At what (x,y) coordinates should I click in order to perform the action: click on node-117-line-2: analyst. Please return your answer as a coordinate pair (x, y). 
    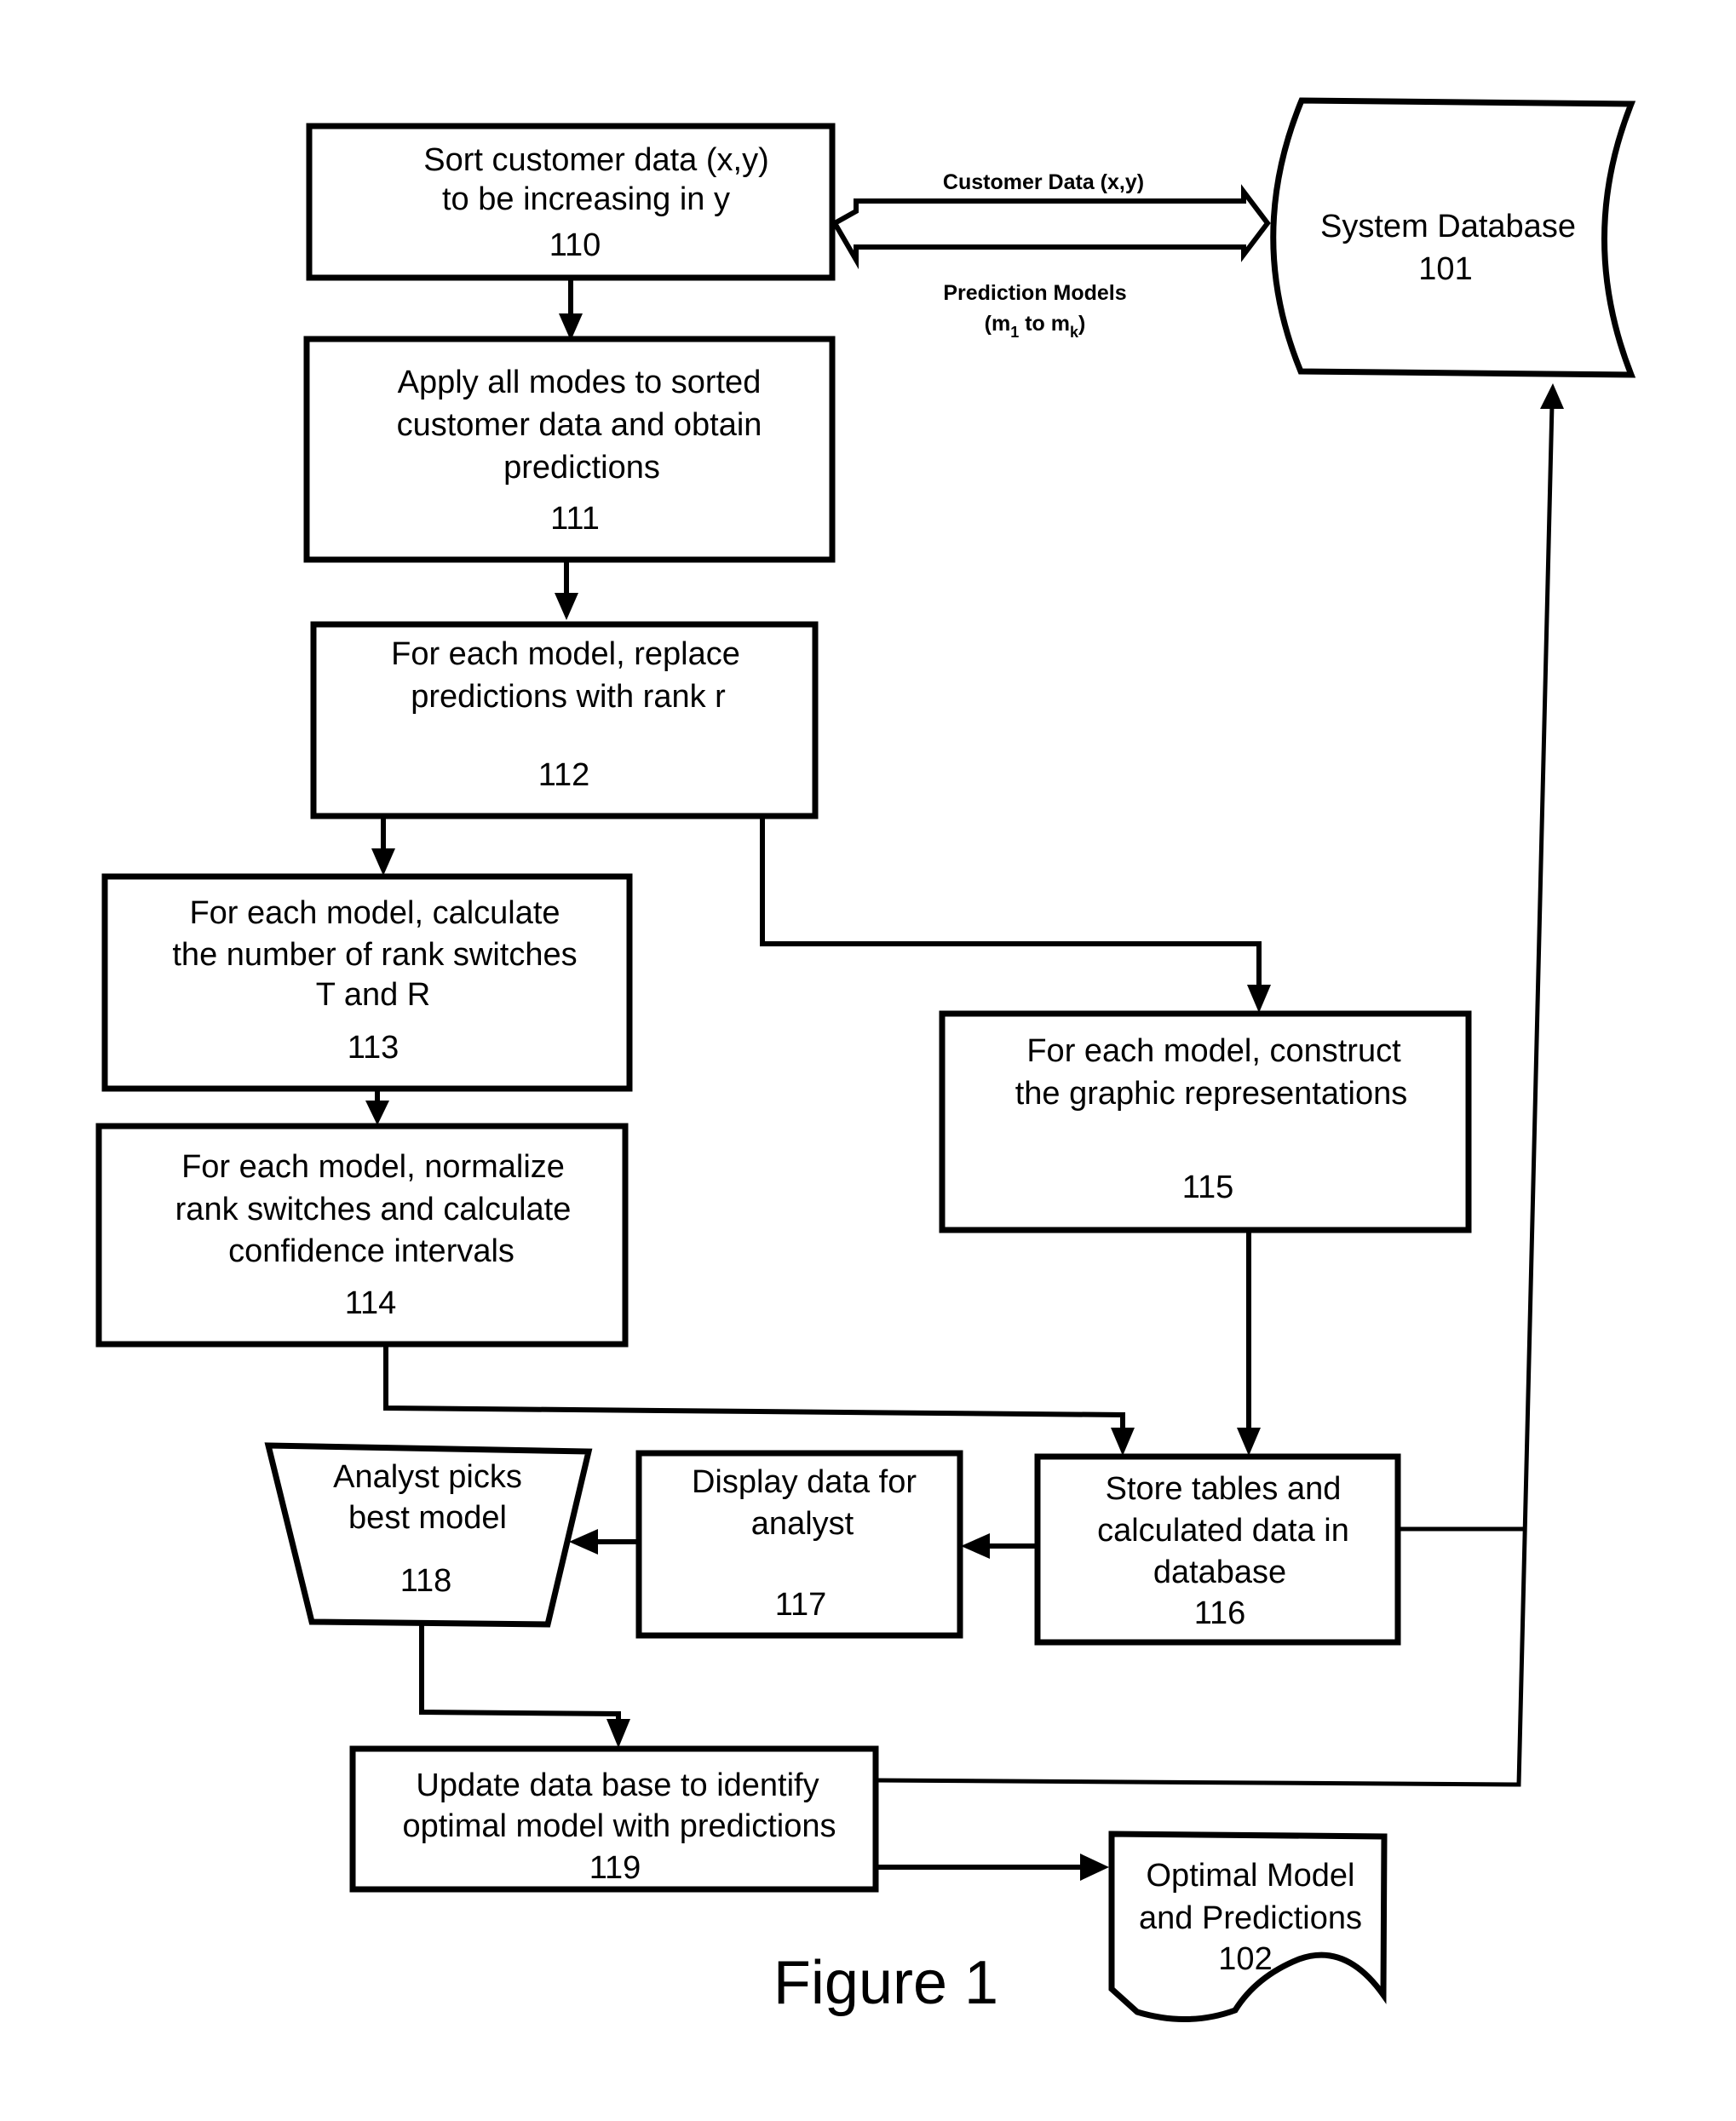
    Looking at the image, I should click on (802, 1524).